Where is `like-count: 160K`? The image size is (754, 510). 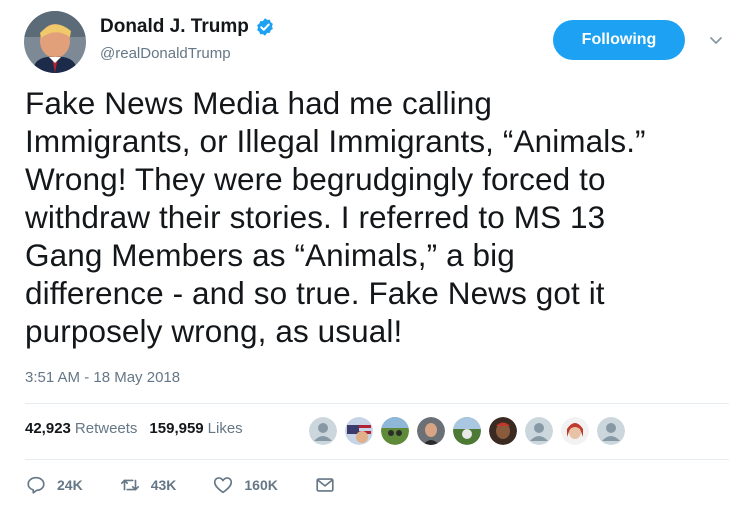
like-count: 160K is located at coordinates (261, 485).